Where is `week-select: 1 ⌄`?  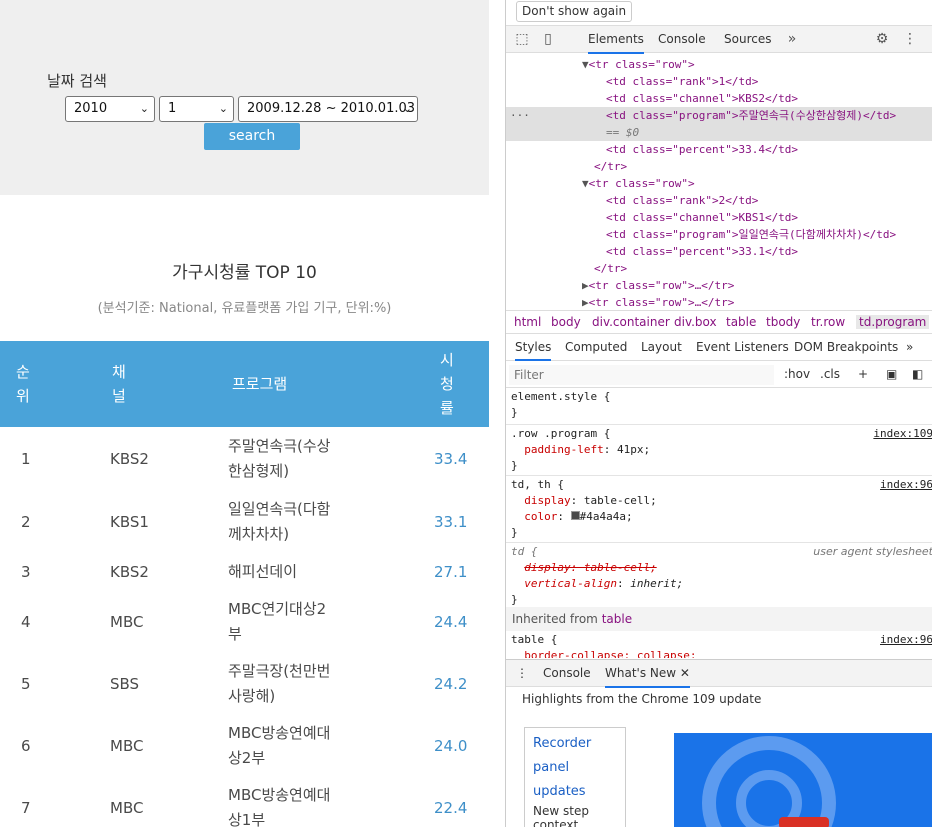 week-select: 1 ⌄ is located at coordinates (196, 109).